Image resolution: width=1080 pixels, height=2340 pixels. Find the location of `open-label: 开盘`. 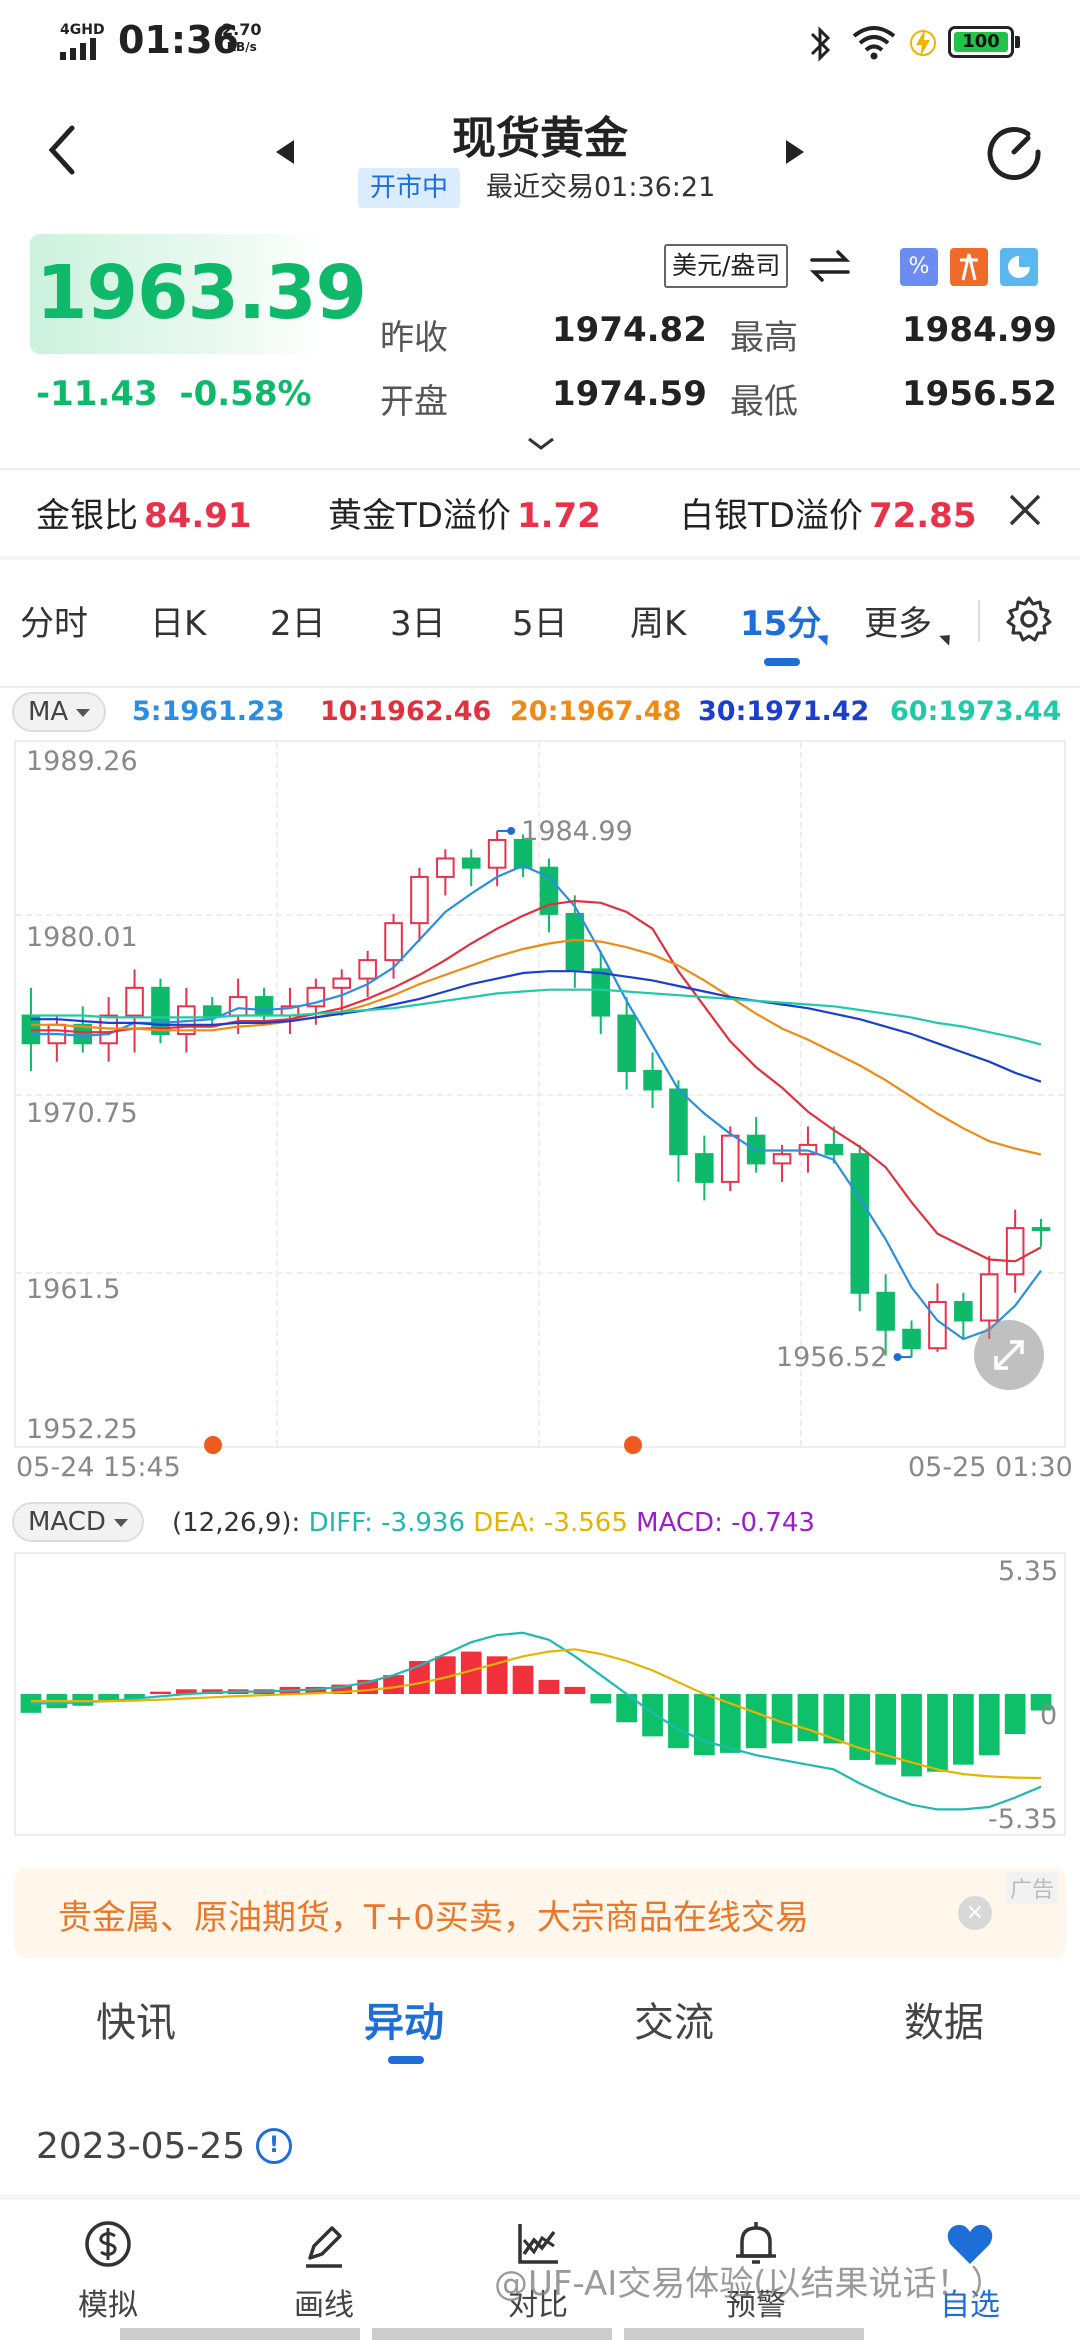

open-label: 开盘 is located at coordinates (414, 402).